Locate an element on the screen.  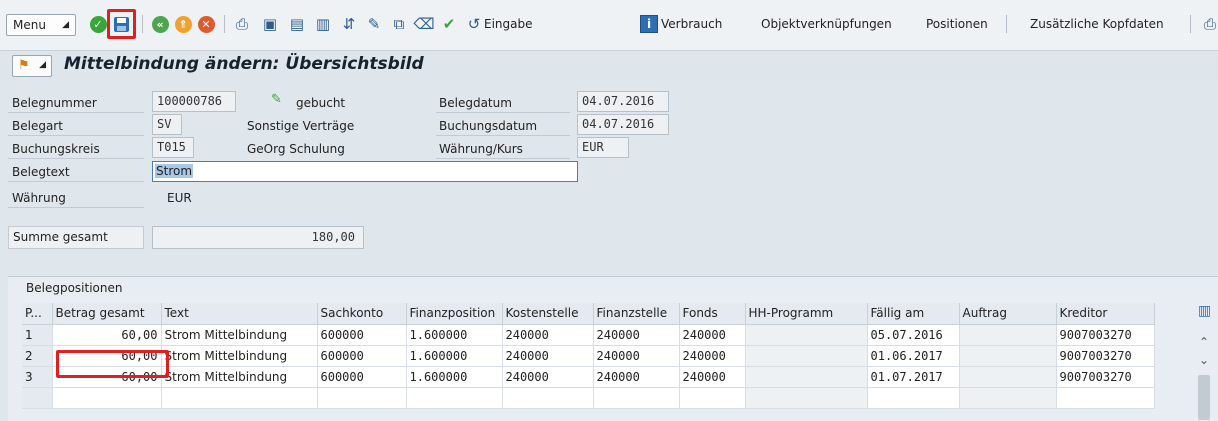
eingabe-button: Eingabe is located at coordinates (508, 24).